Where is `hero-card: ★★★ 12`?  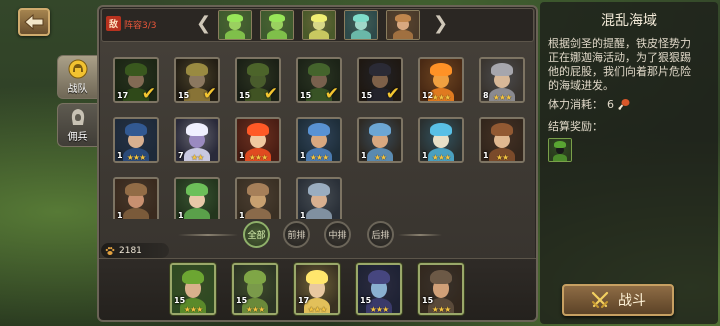
hero-card: ★★★ 12 is located at coordinates (441, 80).